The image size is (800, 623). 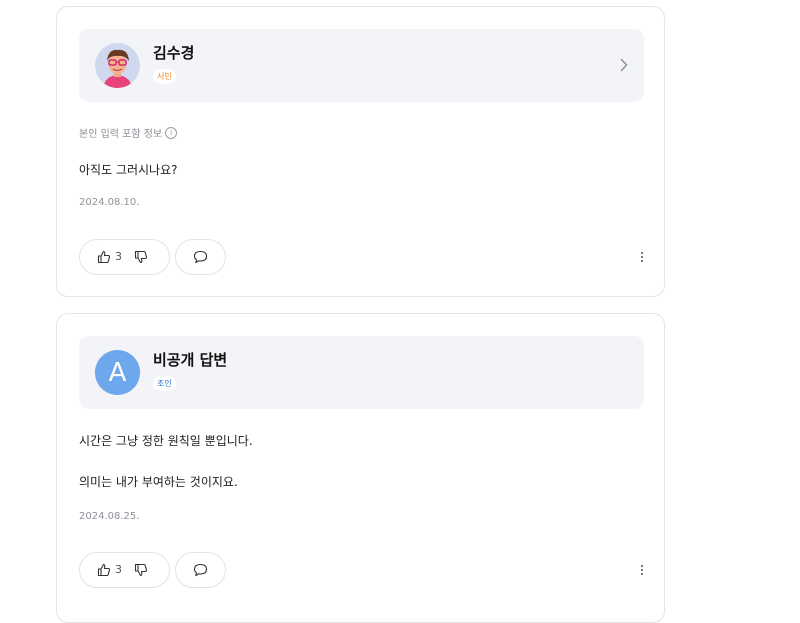 What do you see at coordinates (164, 383) in the screenshot?
I see `author-grade-badge: 조인` at bounding box center [164, 383].